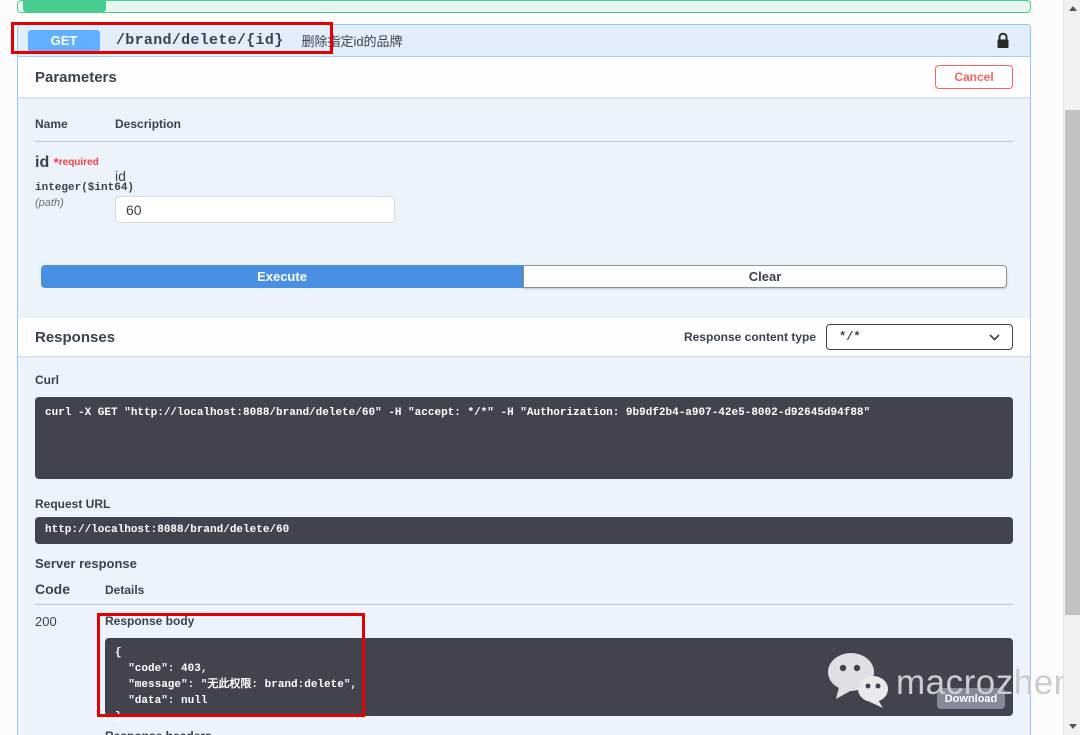  I want to click on response-headers-label: Response headers, so click(559, 732).